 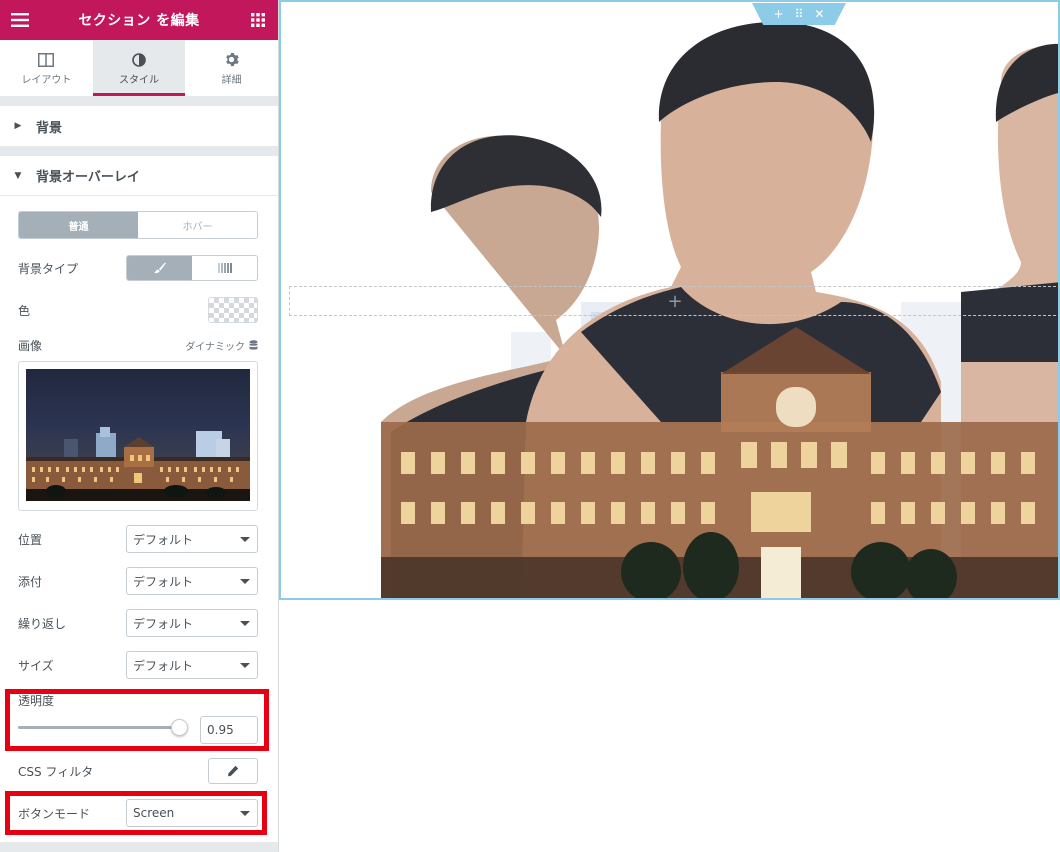 I want to click on repeat-value: デフォルト, so click(x=163, y=623).